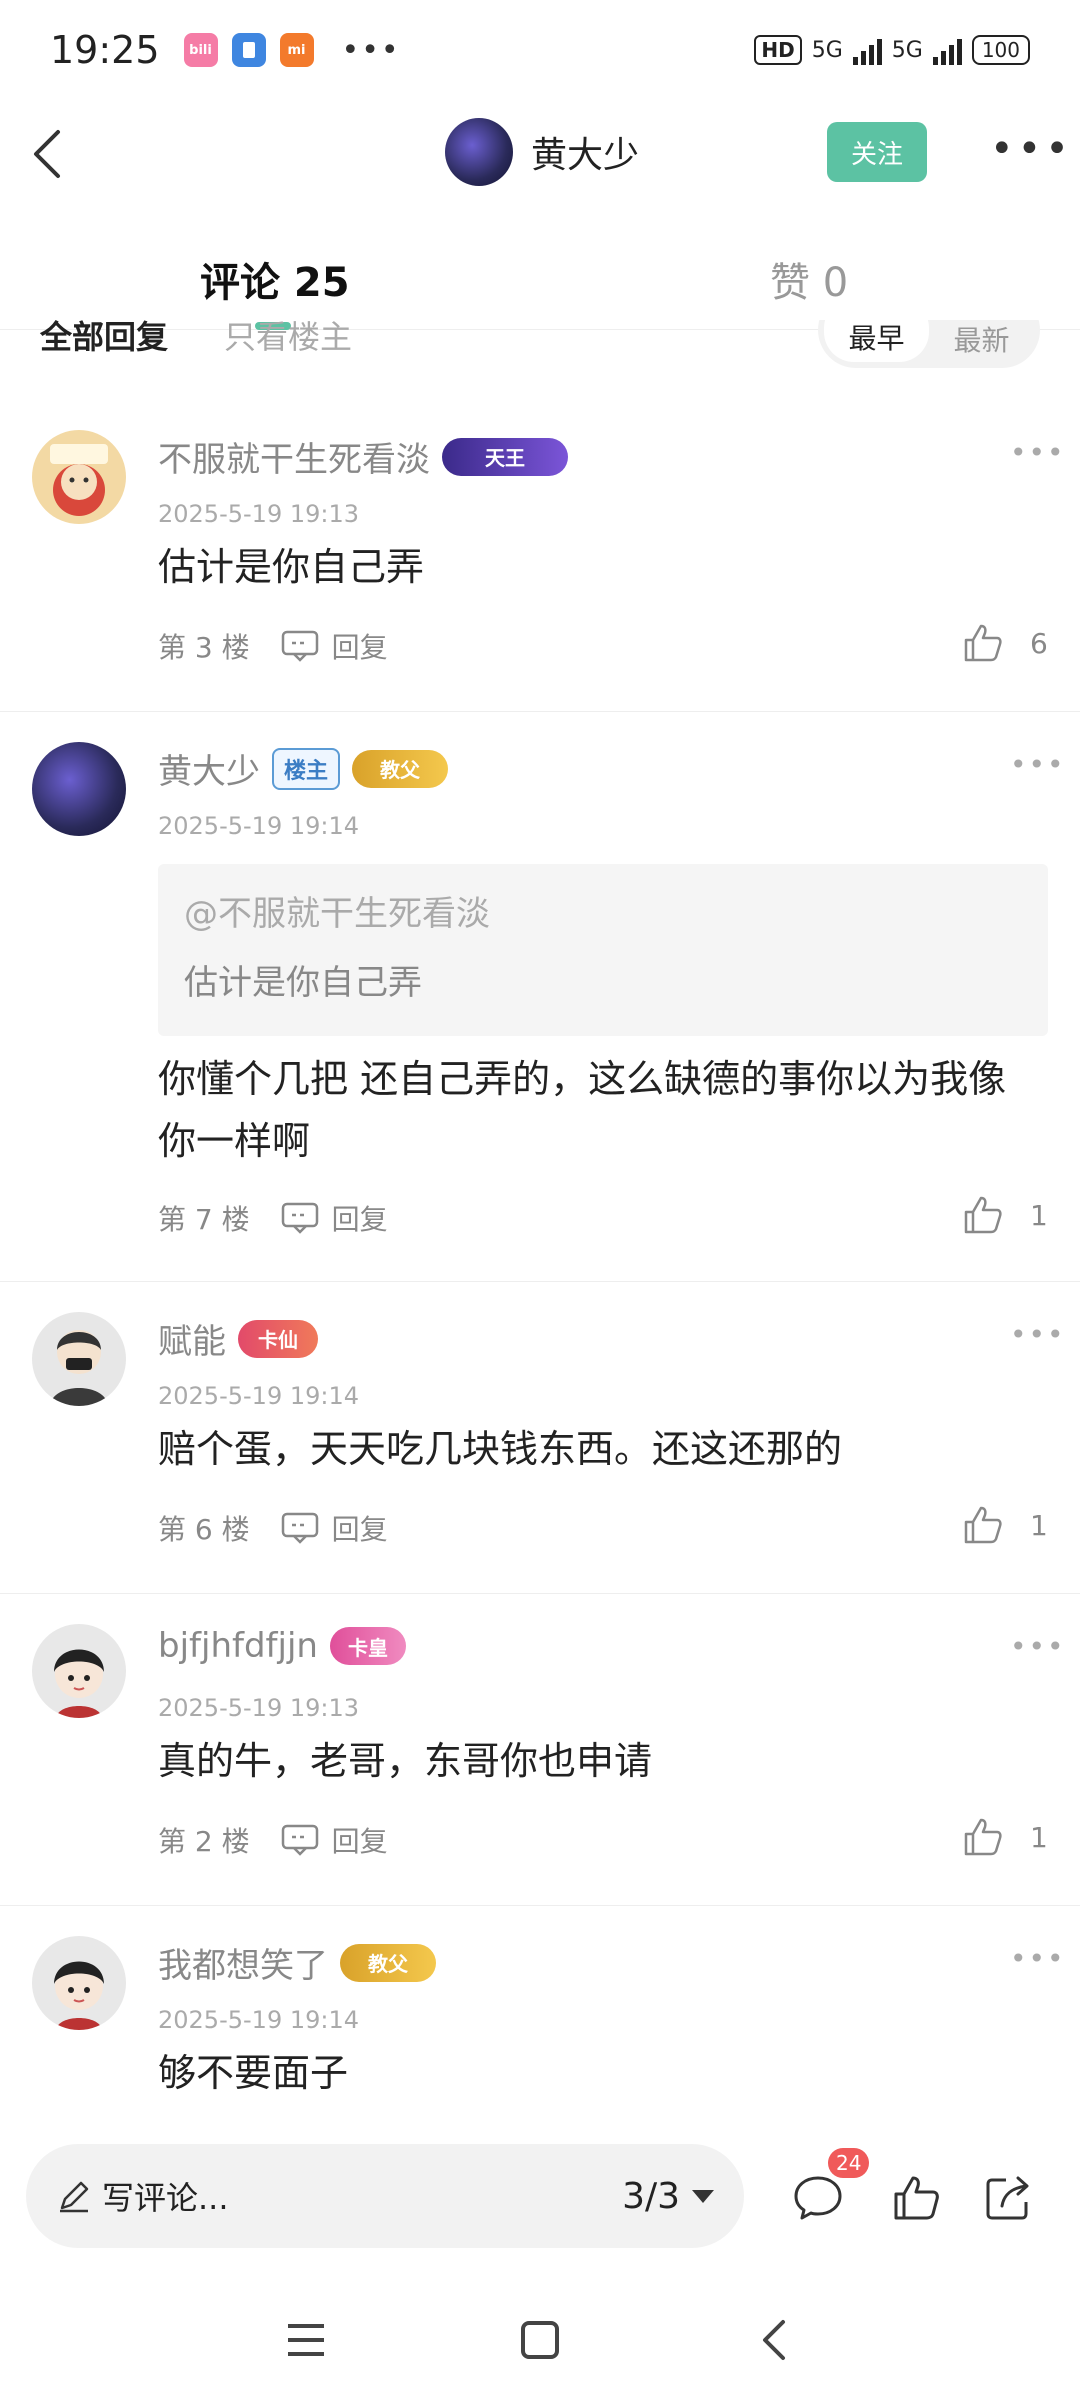  What do you see at coordinates (385, 2196) in the screenshot?
I see `comment-input: 写评论... 3/3` at bounding box center [385, 2196].